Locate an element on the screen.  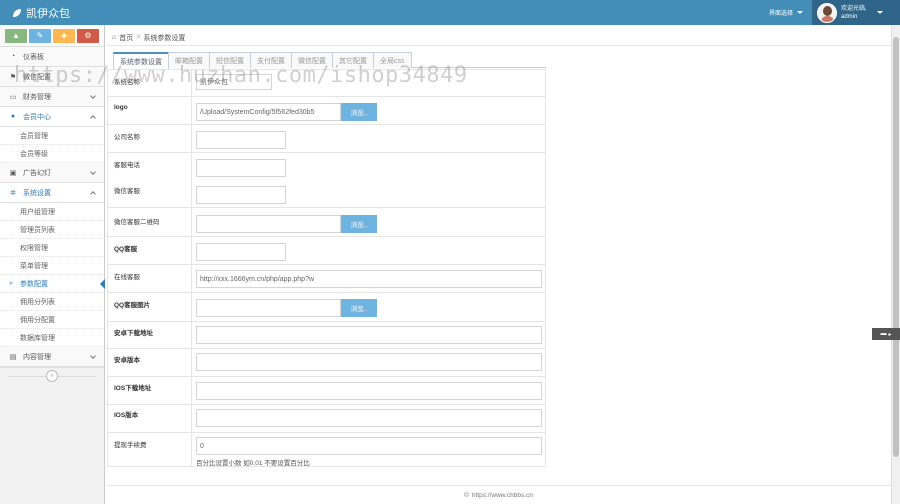
top-navbar: 凯伊众包 界面选择 欢迎光临, admin is located at coordinates (450, 12).